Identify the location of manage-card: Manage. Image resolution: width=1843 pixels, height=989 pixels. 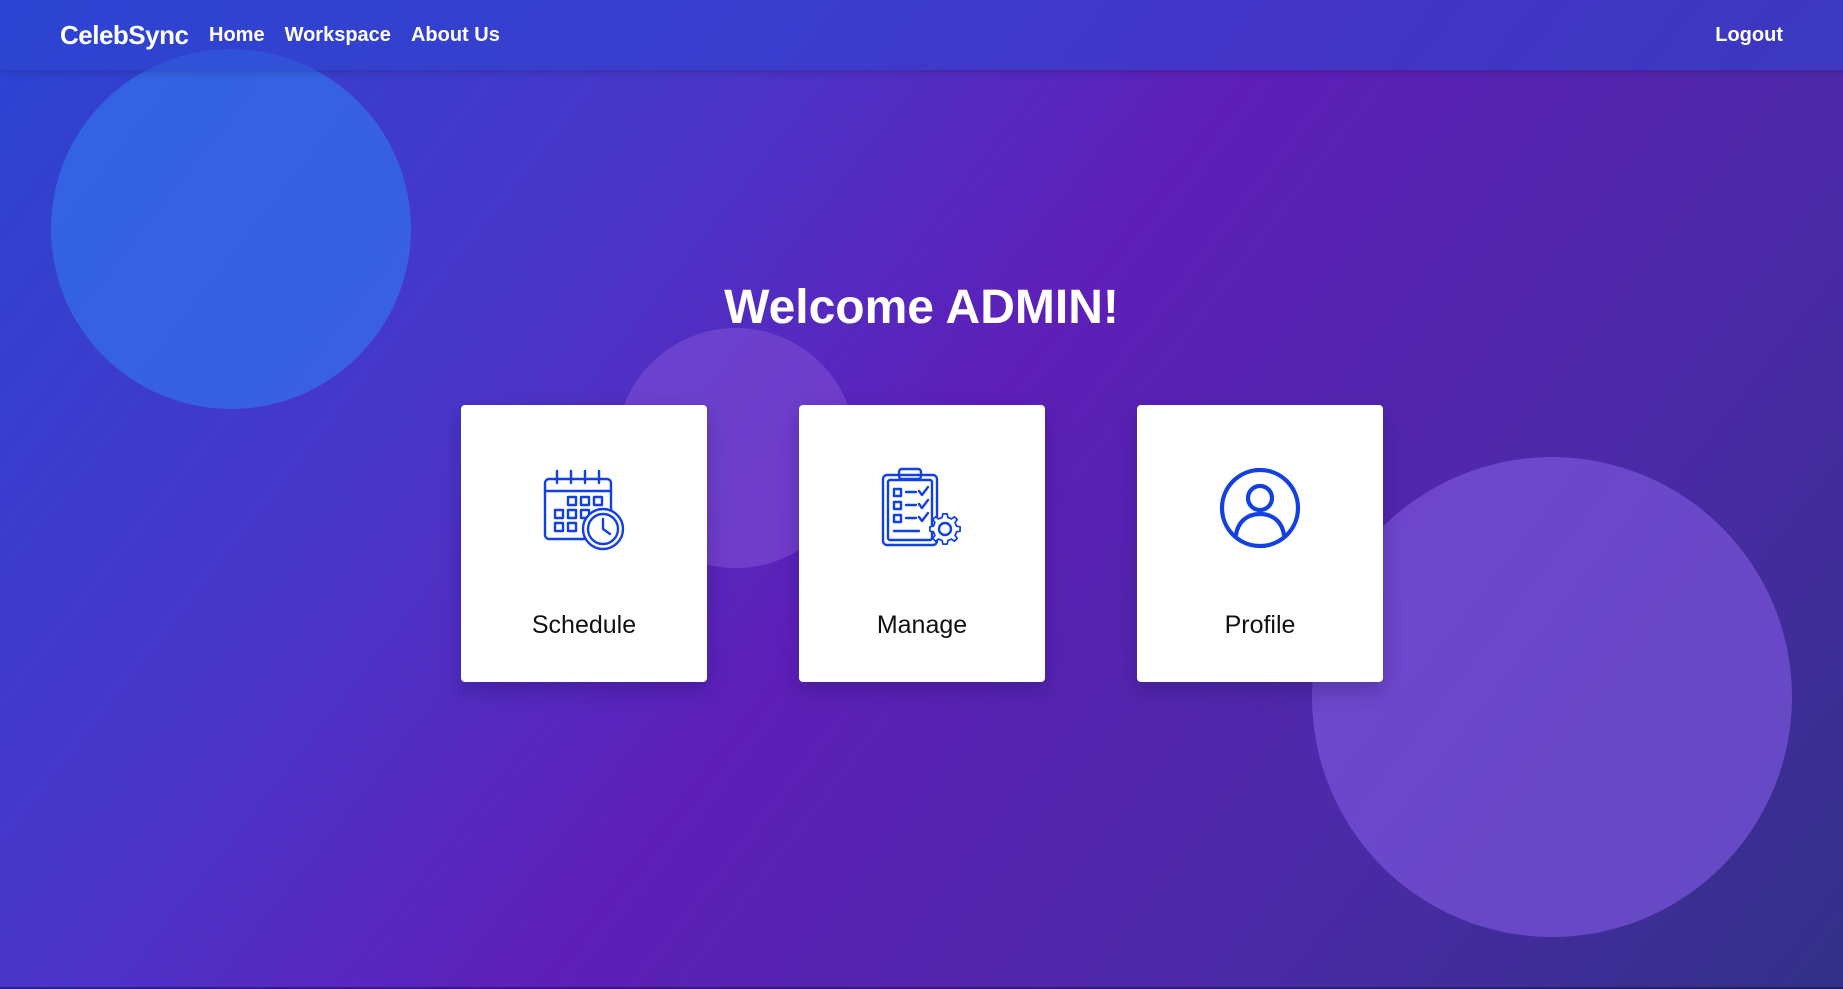
(922, 543).